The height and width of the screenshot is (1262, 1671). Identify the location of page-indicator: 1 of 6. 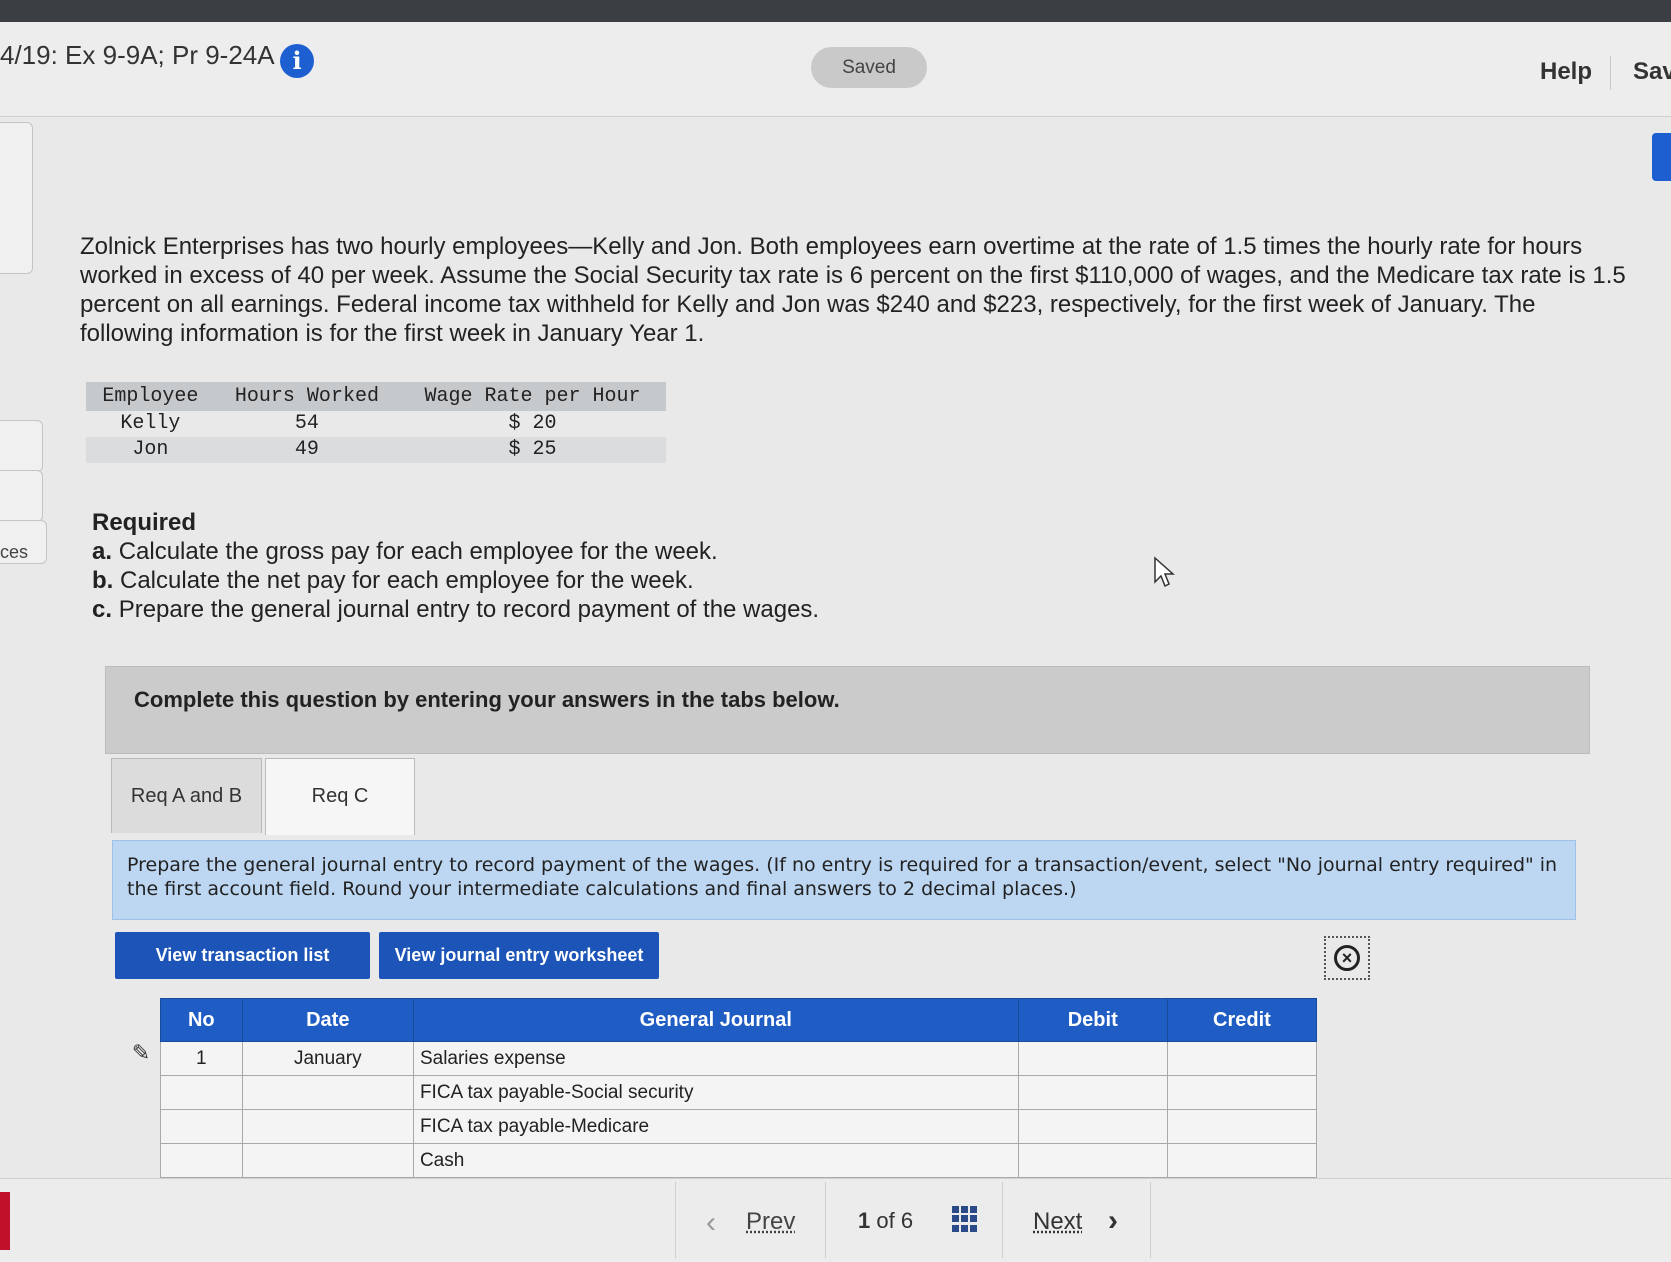
(885, 1221).